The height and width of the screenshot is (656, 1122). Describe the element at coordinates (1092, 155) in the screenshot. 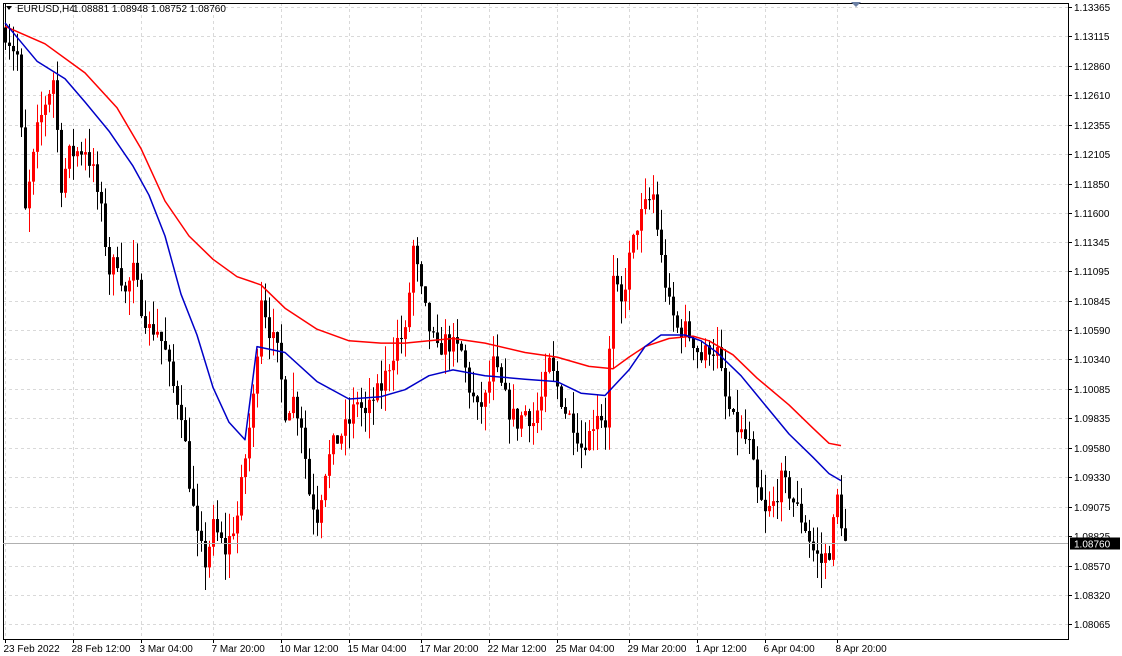

I see `price-tick-label: 1.12105` at that location.